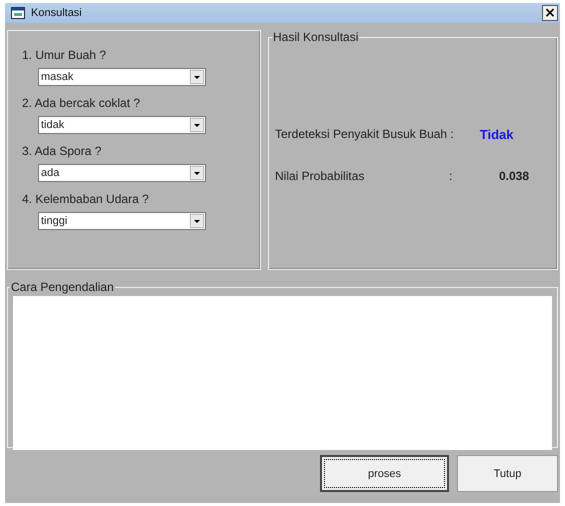  I want to click on window-title: Konsultasi, so click(57, 13).